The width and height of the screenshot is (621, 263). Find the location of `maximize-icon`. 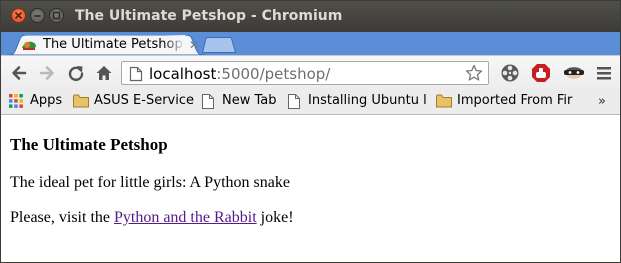

maximize-icon is located at coordinates (56, 15).